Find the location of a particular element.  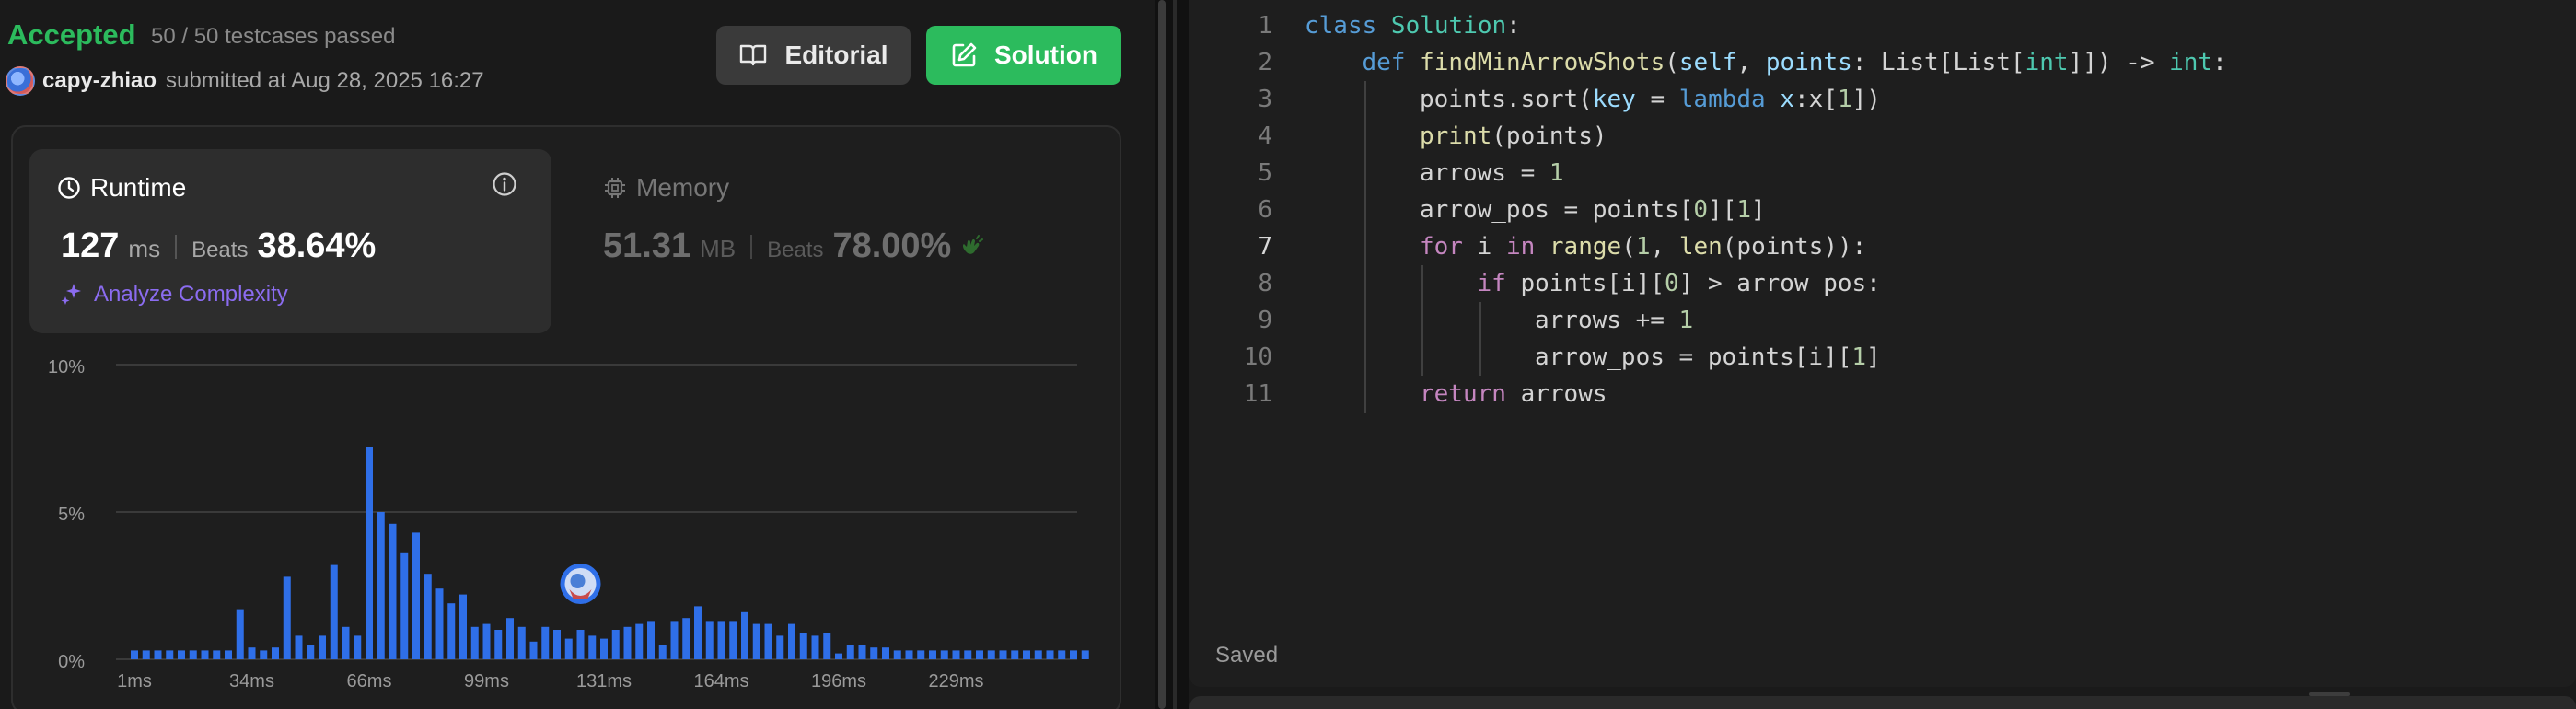

code-line: 11 return arrows is located at coordinates (1879, 394).